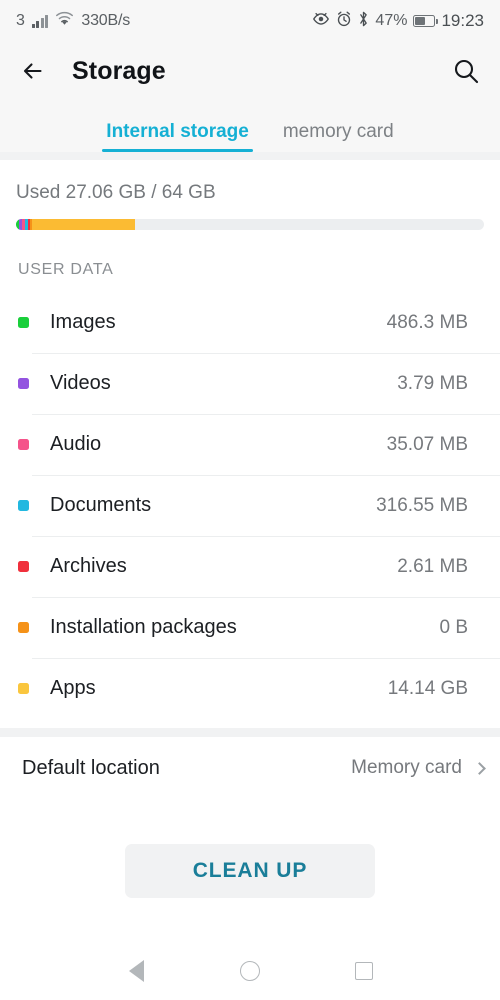  Describe the element at coordinates (462, 20) in the screenshot. I see `status-bar-clock: 19:23` at that location.